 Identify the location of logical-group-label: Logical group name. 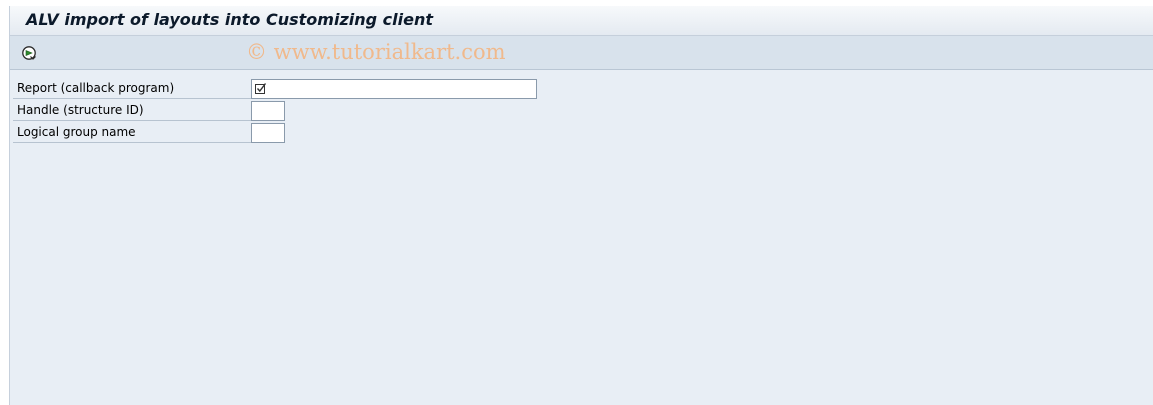
(76, 132).